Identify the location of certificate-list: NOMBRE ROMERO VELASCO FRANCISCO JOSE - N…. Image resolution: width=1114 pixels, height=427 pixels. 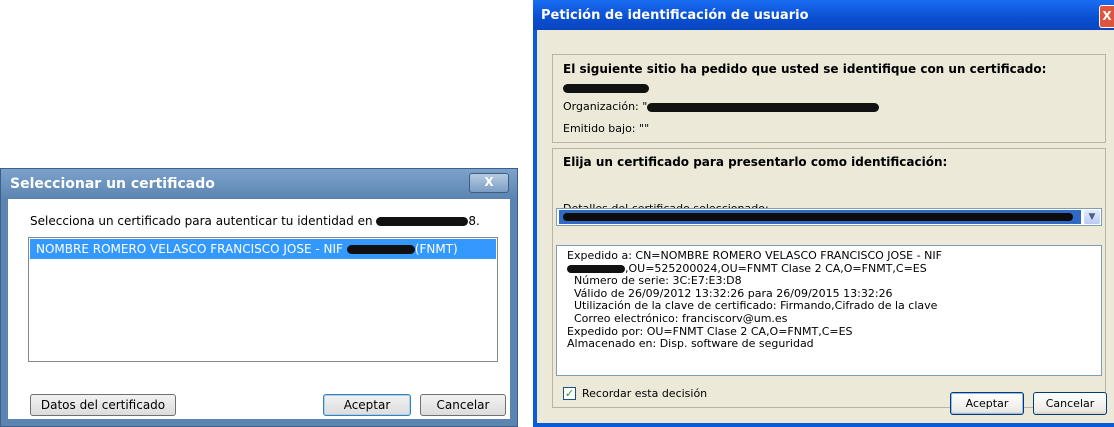
(263, 299).